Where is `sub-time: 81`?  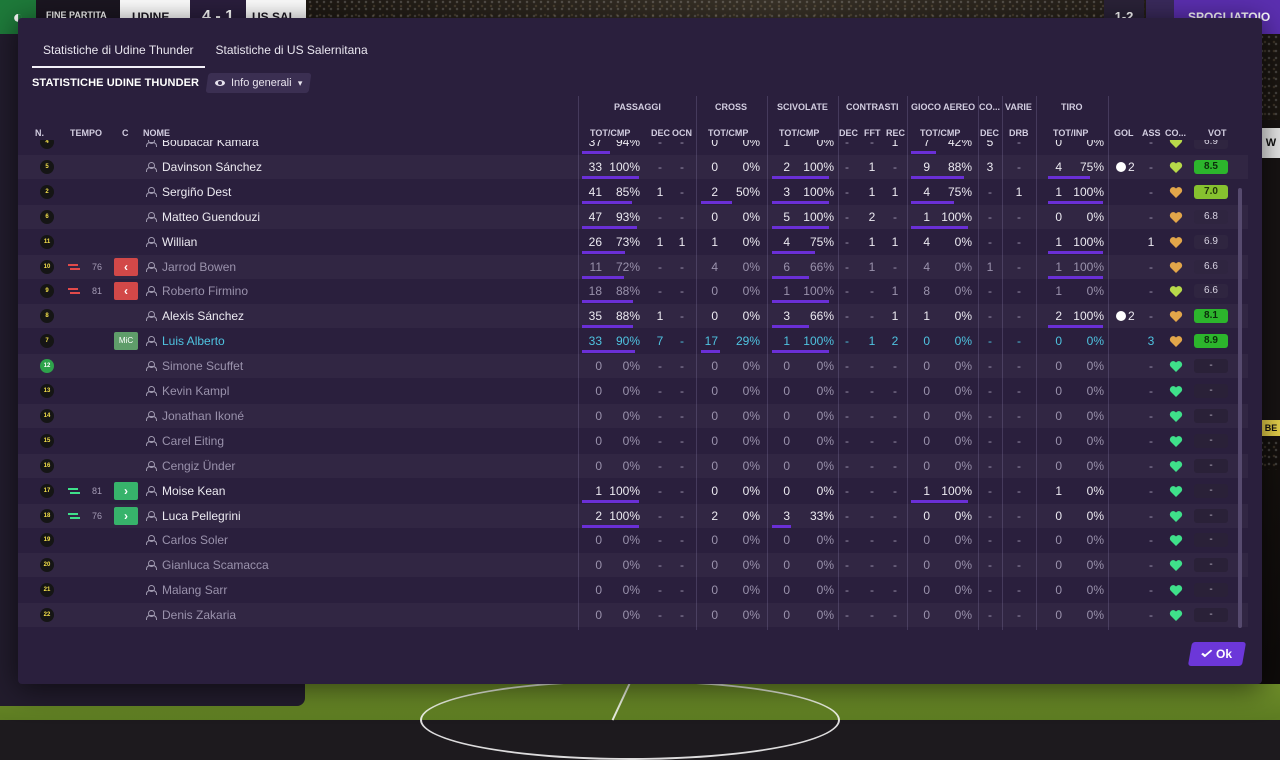
sub-time: 81 is located at coordinates (97, 291).